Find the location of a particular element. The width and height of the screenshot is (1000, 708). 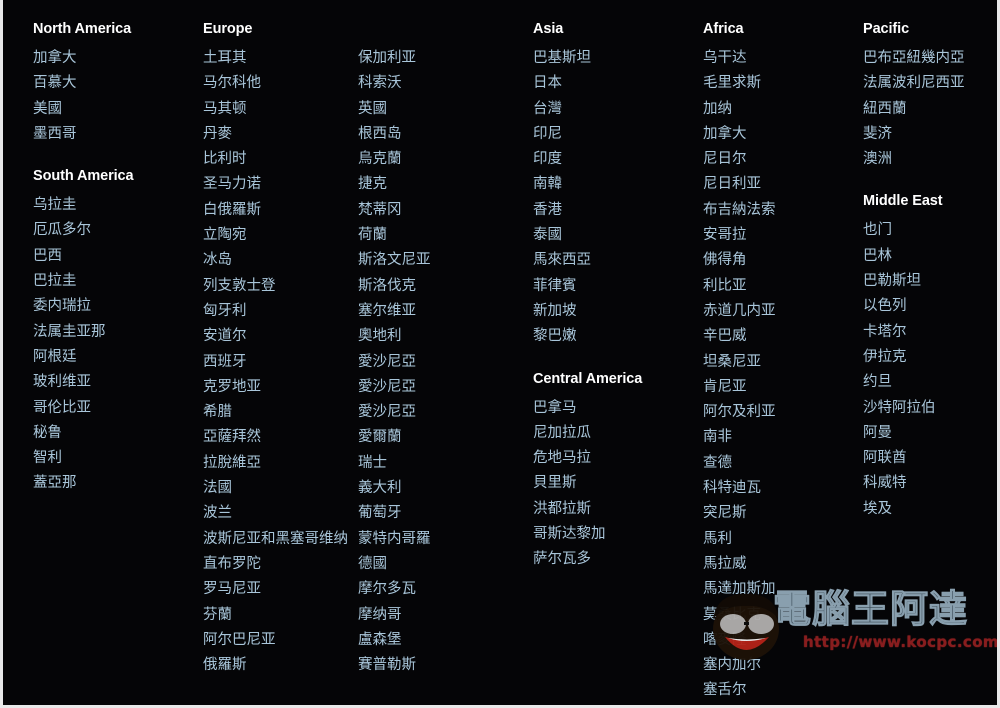

country-link: 马尔科他 is located at coordinates (279, 83).